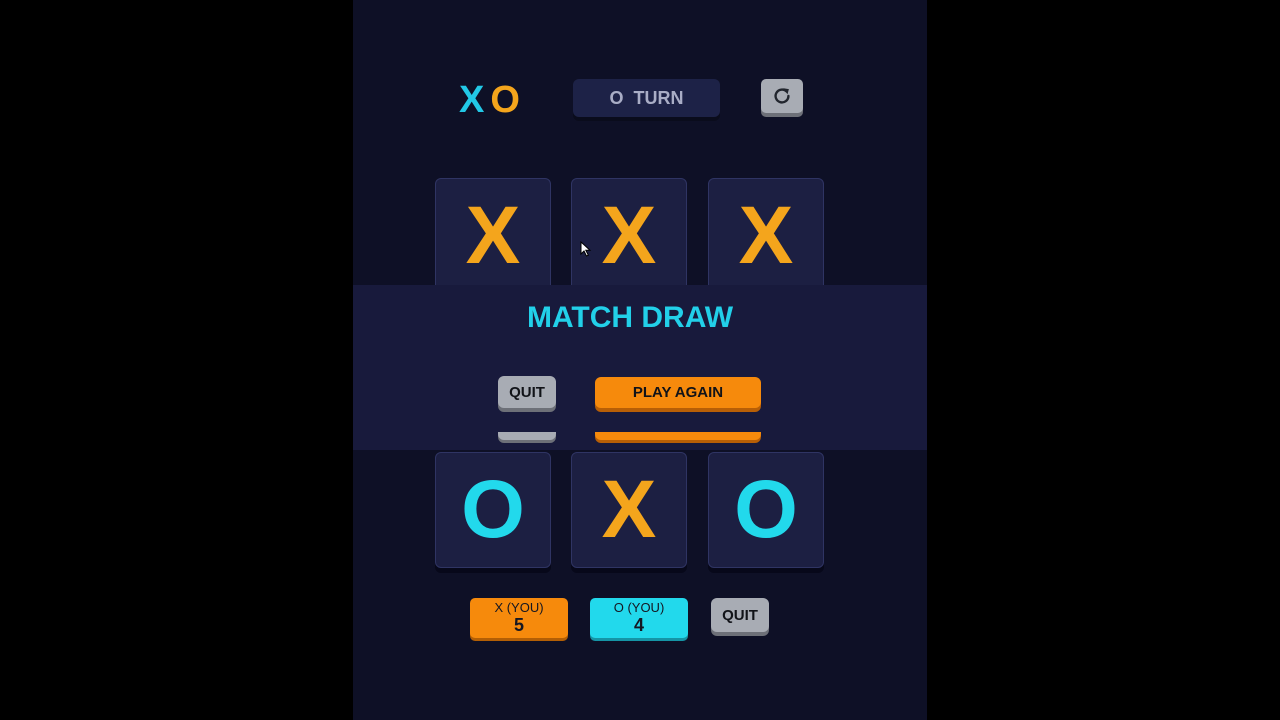 The image size is (1280, 720). I want to click on score-x-value: 5, so click(518, 625).